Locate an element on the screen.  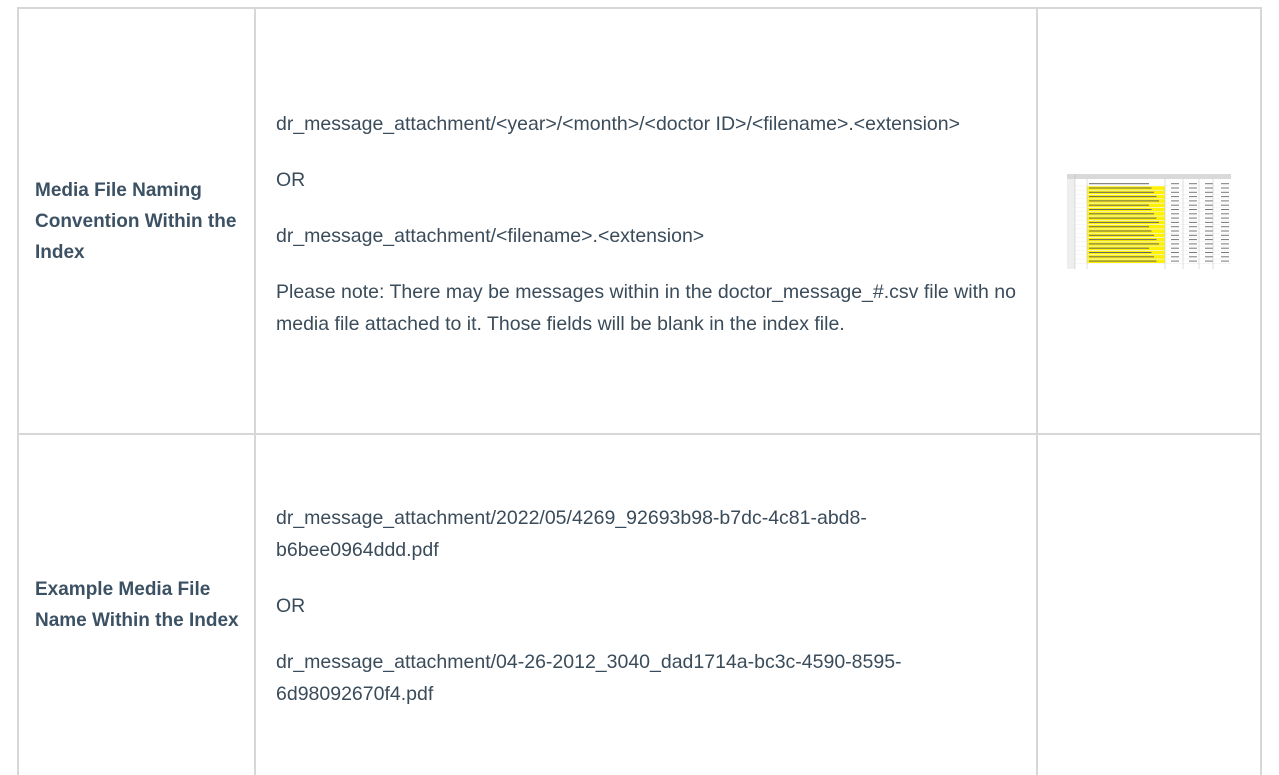
row-label-cell: Example Media File Name Within the Index is located at coordinates (136, 604).